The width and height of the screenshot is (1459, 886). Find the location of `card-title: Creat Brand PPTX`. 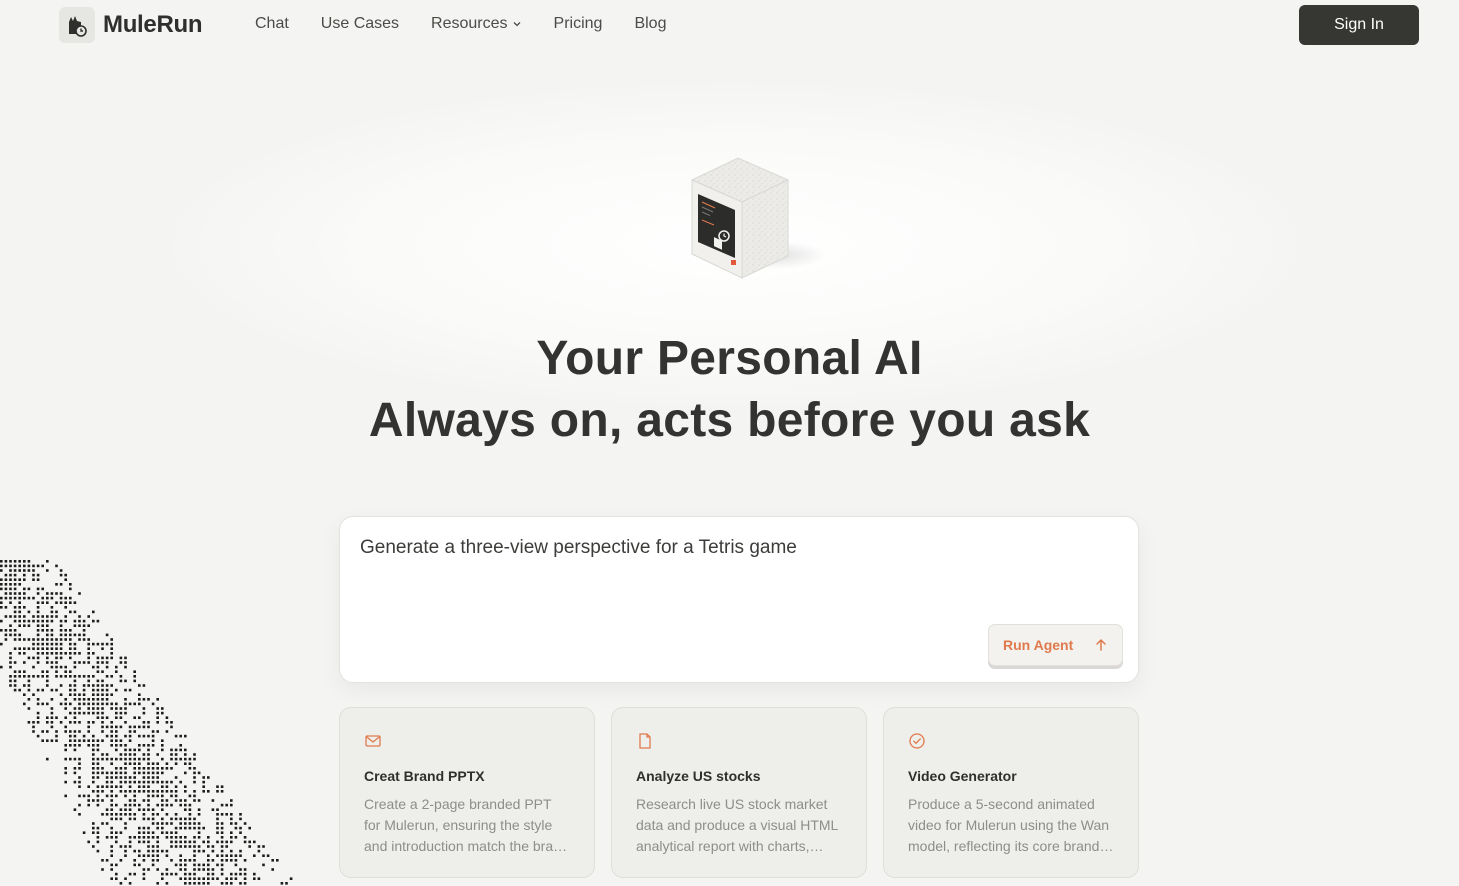

card-title: Creat Brand PPTX is located at coordinates (424, 776).